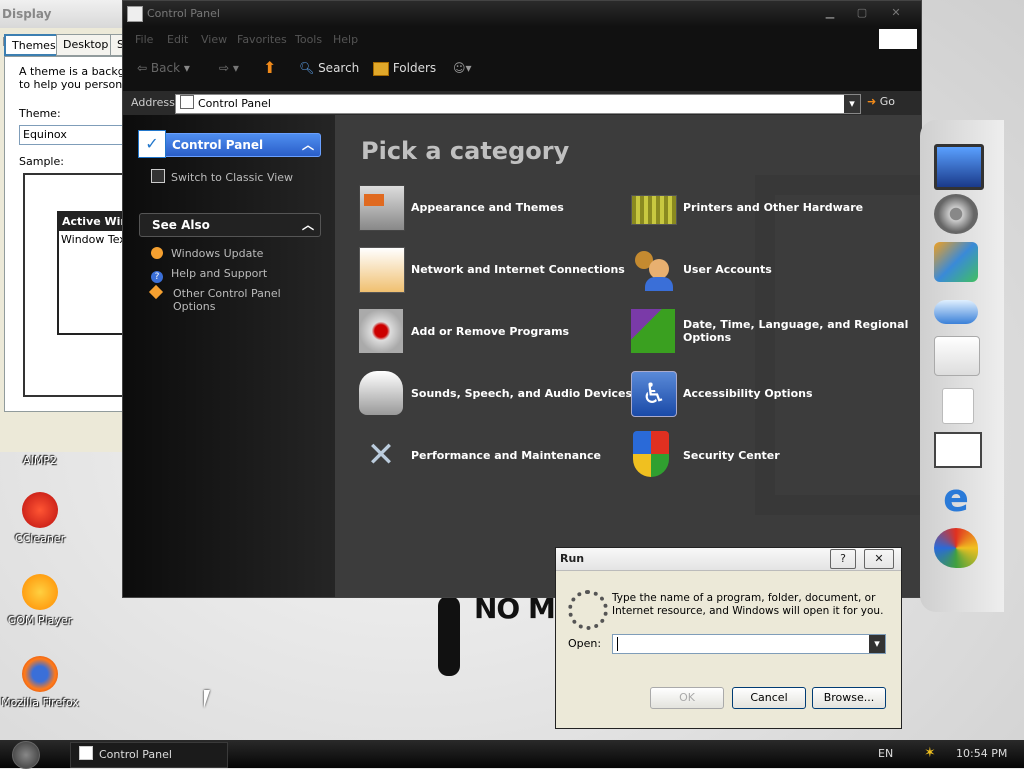 Image resolution: width=1024 pixels, height=769 pixels. I want to click on category-user-accounts: User Accounts, so click(727, 269).